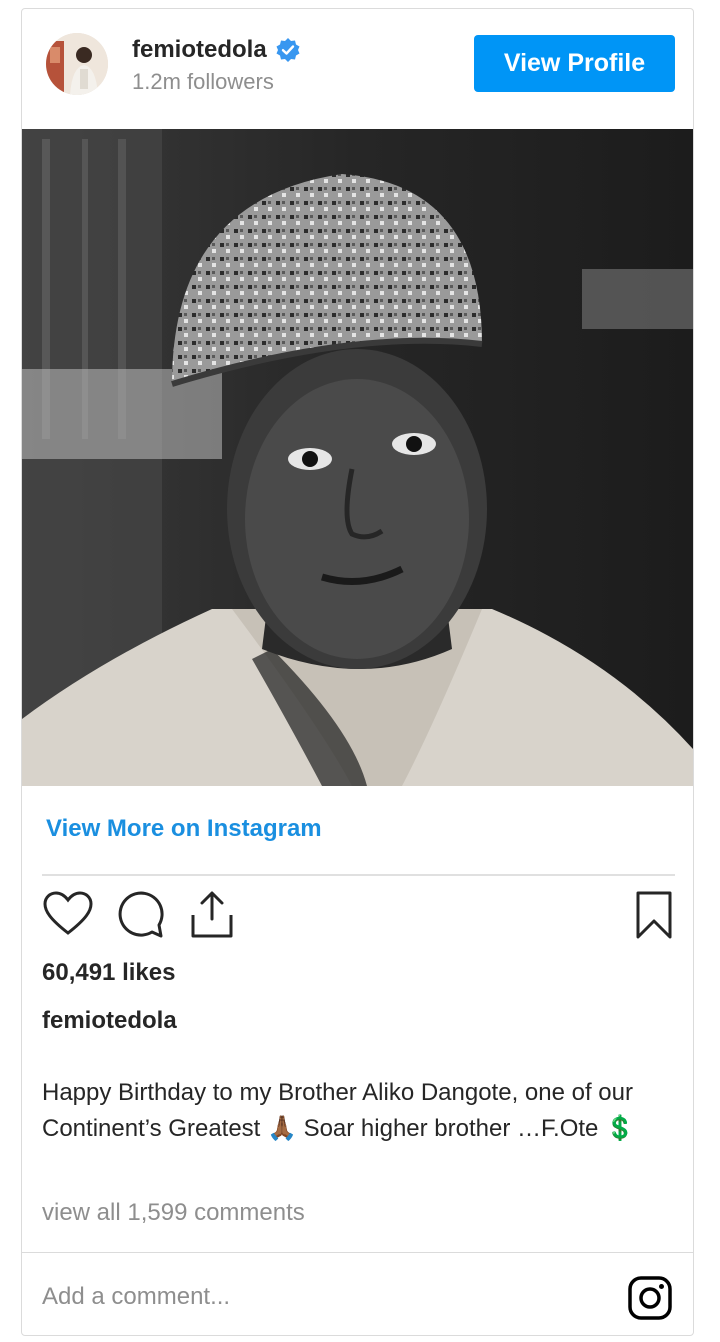 This screenshot has height=1342, width=720. What do you see at coordinates (68, 915) in the screenshot?
I see `heart-icon` at bounding box center [68, 915].